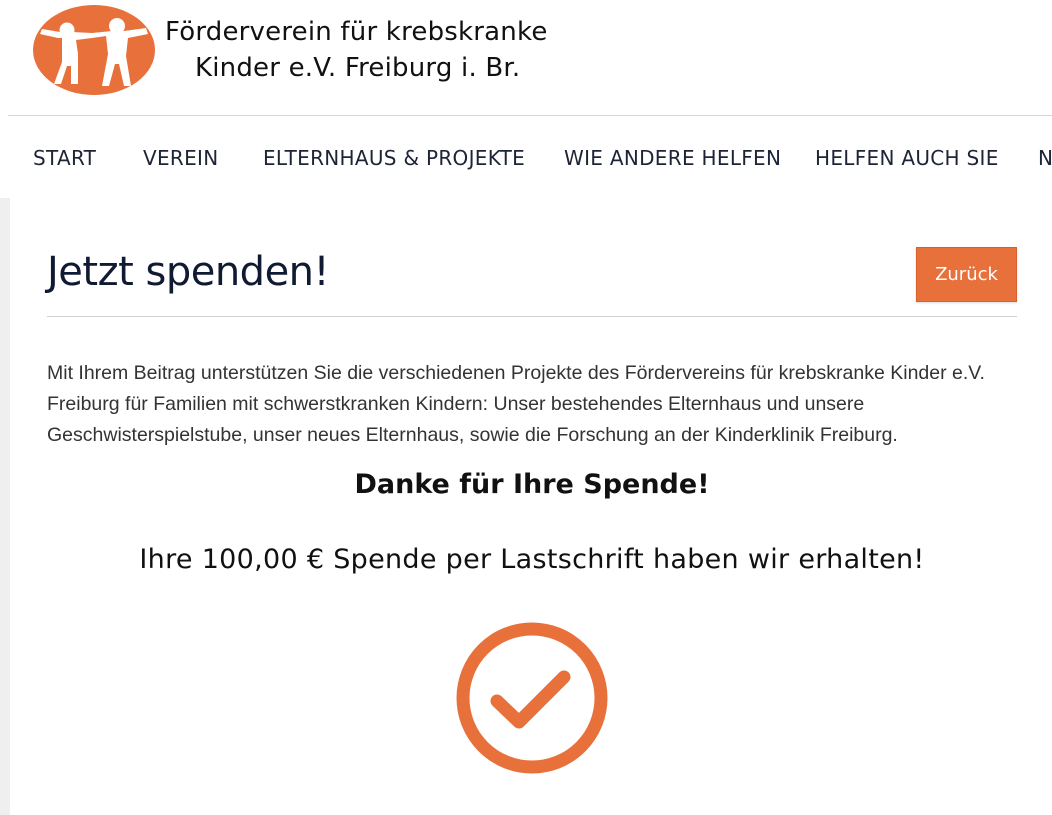 The width and height of the screenshot is (1052, 815). I want to click on children-logo-icon, so click(94, 50).